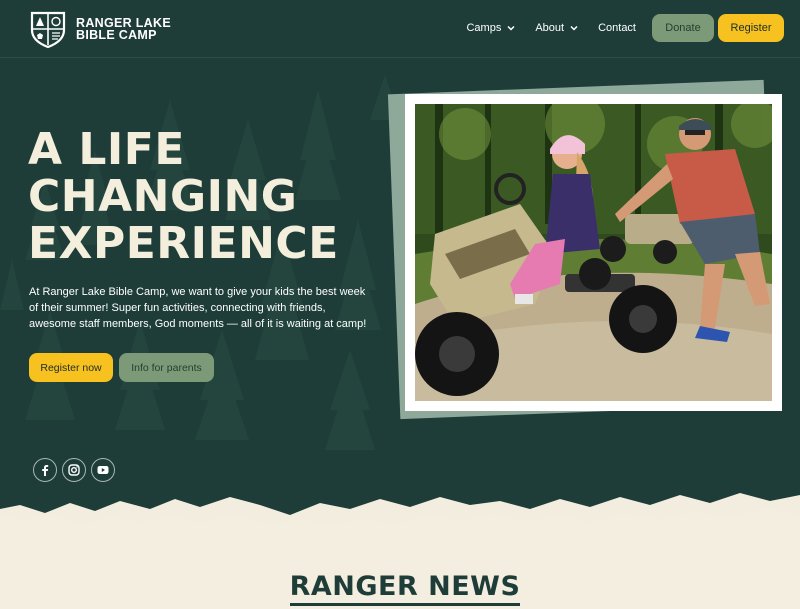 The image size is (800, 609). What do you see at coordinates (71, 367) in the screenshot?
I see `register-now-button: Register now` at bounding box center [71, 367].